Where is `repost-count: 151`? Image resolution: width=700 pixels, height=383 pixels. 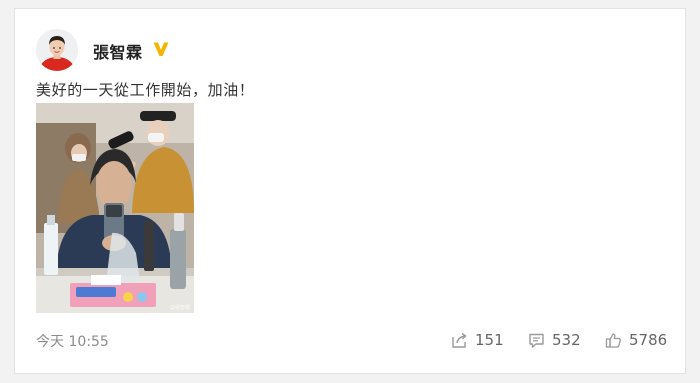
repost-count: 151 is located at coordinates (489, 340).